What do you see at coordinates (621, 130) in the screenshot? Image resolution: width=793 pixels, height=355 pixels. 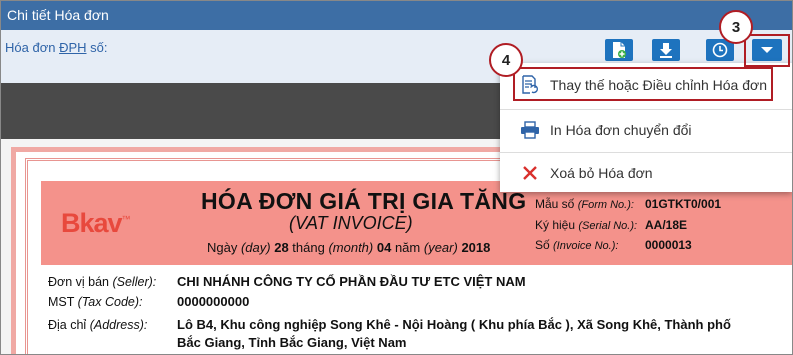 I see `menu-item-label: In Hóa đơn chuyển đổi` at bounding box center [621, 130].